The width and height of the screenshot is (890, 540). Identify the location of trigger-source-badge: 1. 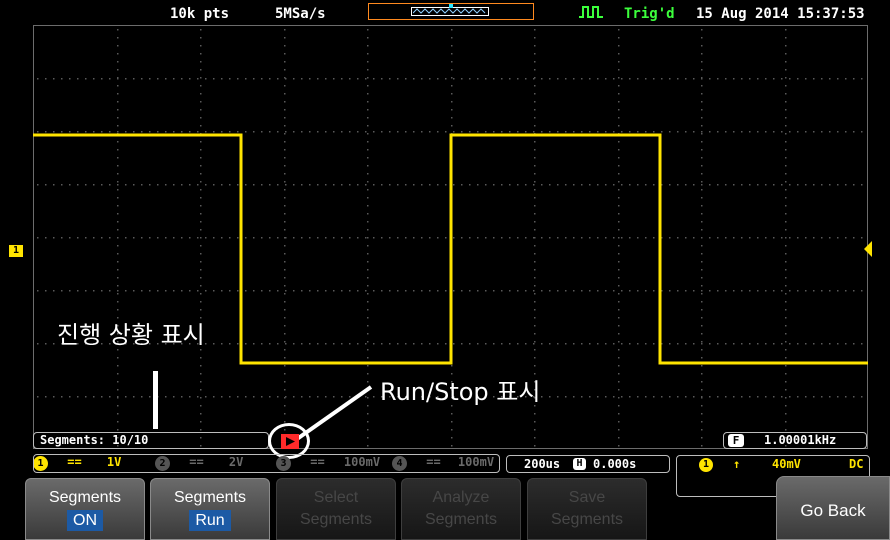
(706, 465).